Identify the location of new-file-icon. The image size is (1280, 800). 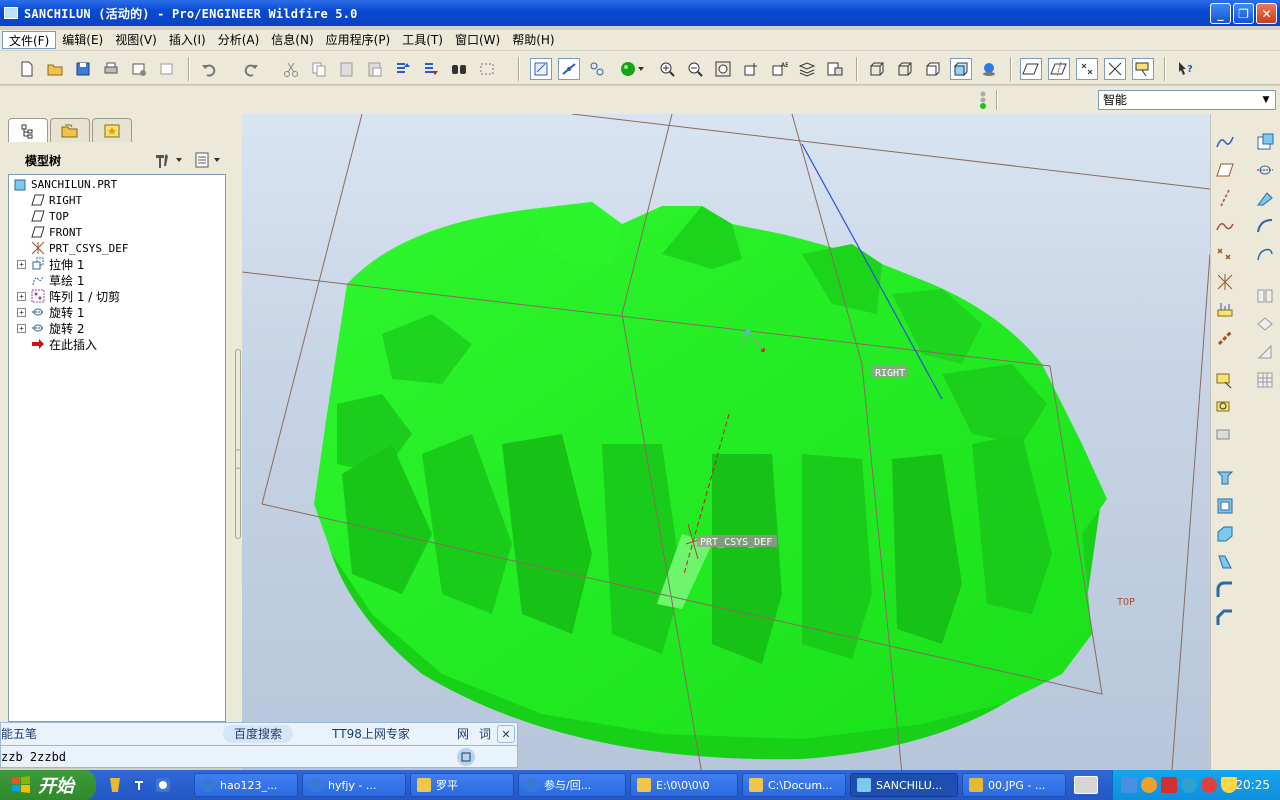
(27, 69).